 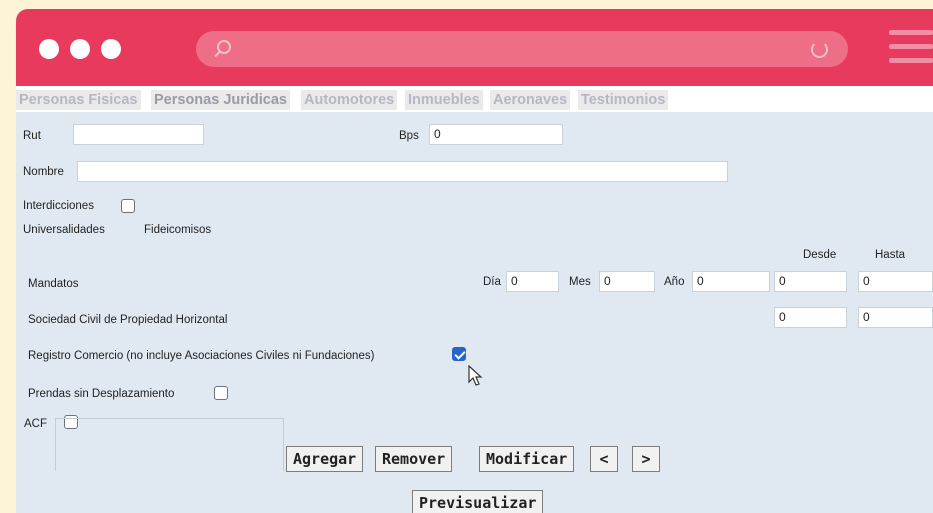 What do you see at coordinates (221, 393) in the screenshot?
I see `prendas-checkbox` at bounding box center [221, 393].